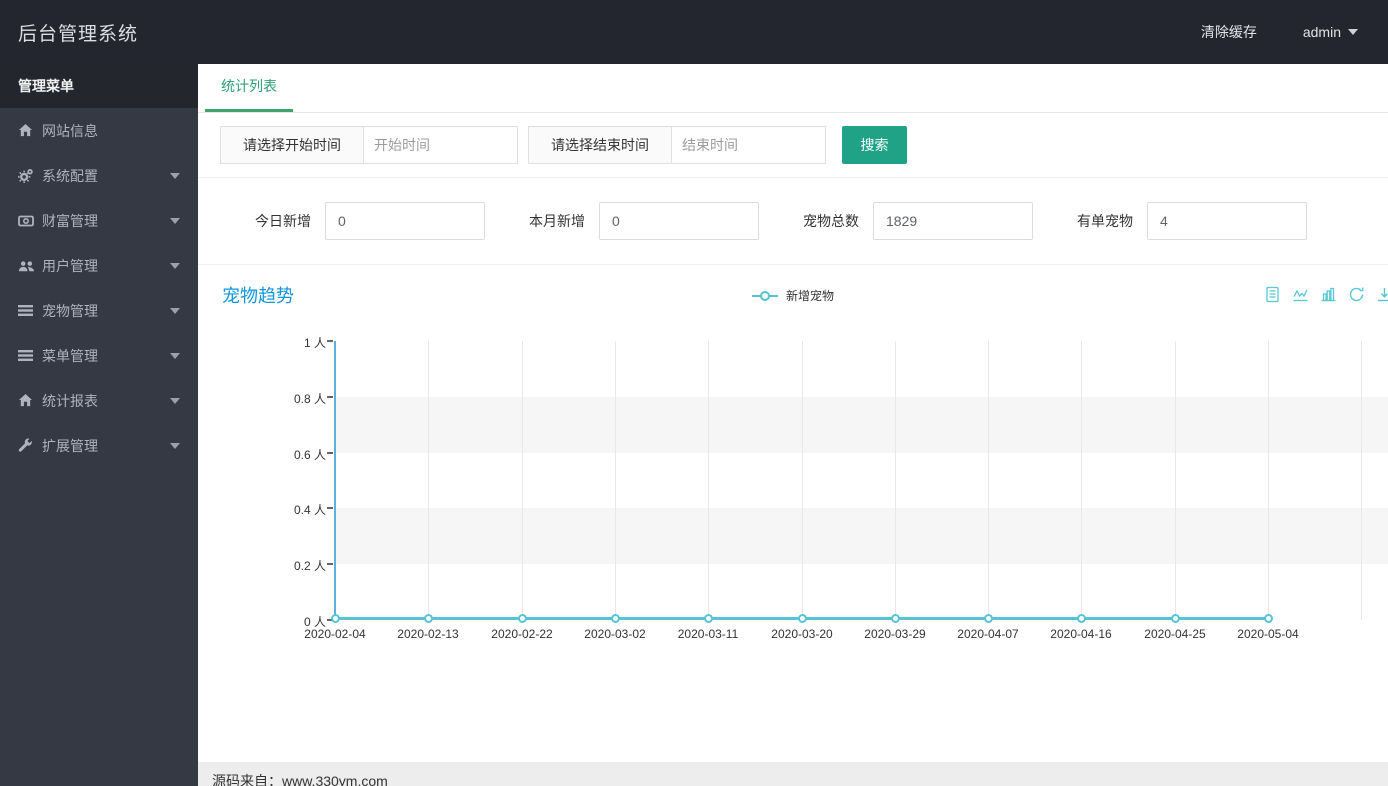  I want to click on chart-legend: 新增宠物, so click(793, 295).